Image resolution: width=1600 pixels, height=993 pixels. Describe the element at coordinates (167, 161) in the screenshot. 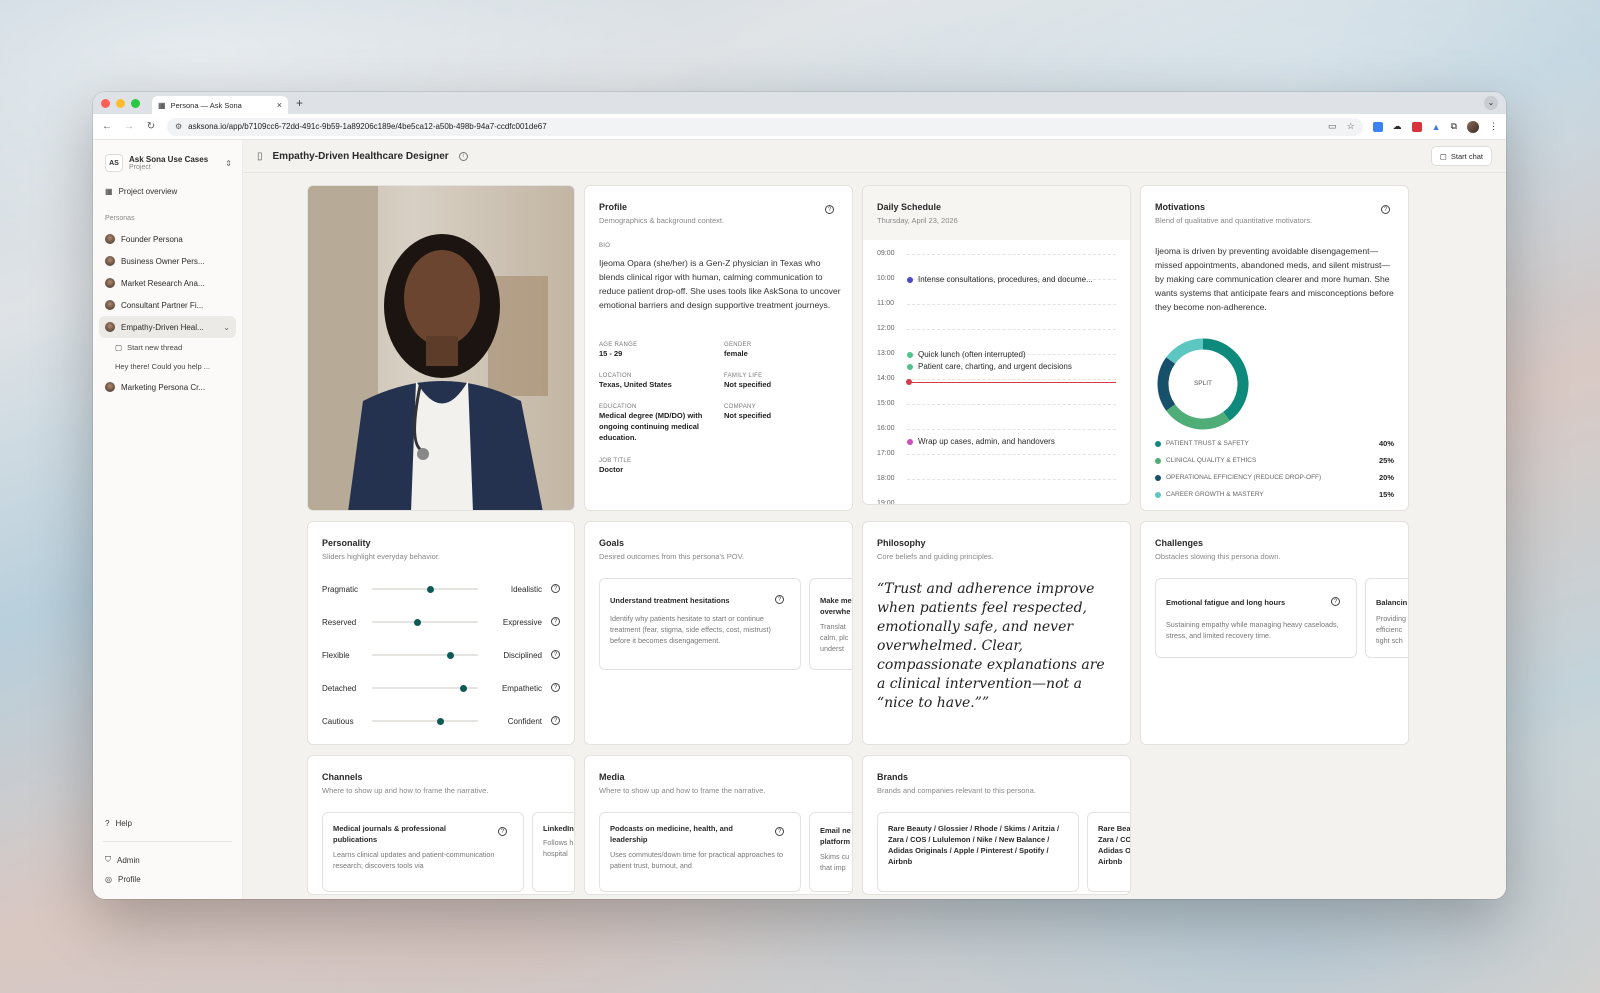

I see `project-switcher: AS Ask Sona Use Cases Project ⇕` at that location.